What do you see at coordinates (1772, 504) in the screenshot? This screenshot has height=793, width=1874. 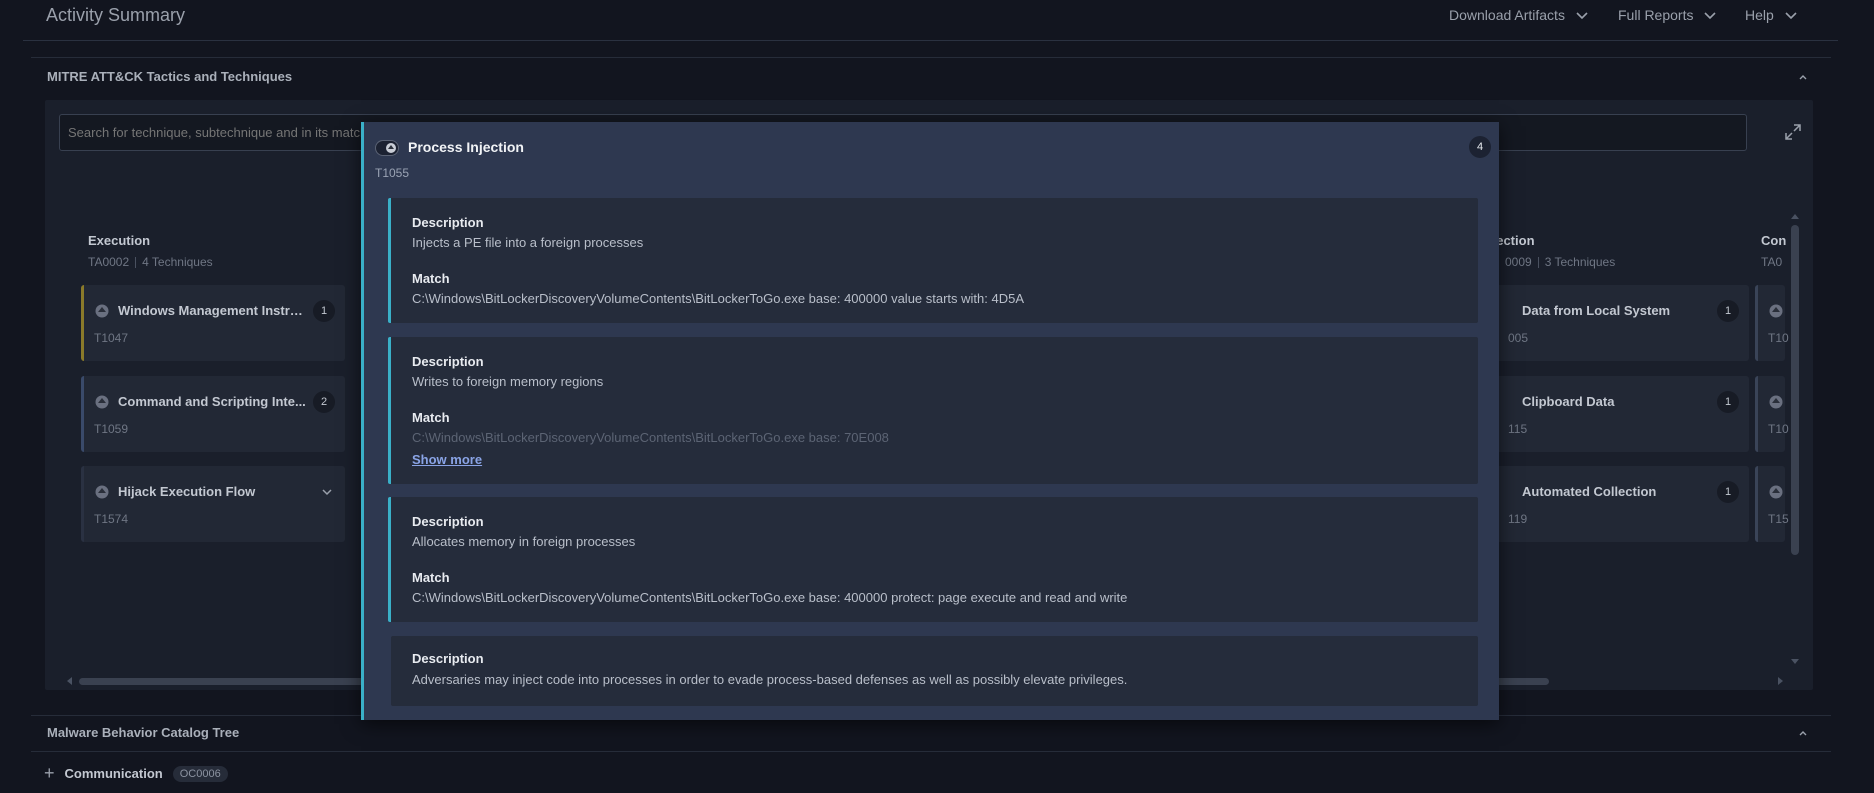 I see `technique-card: T15` at bounding box center [1772, 504].